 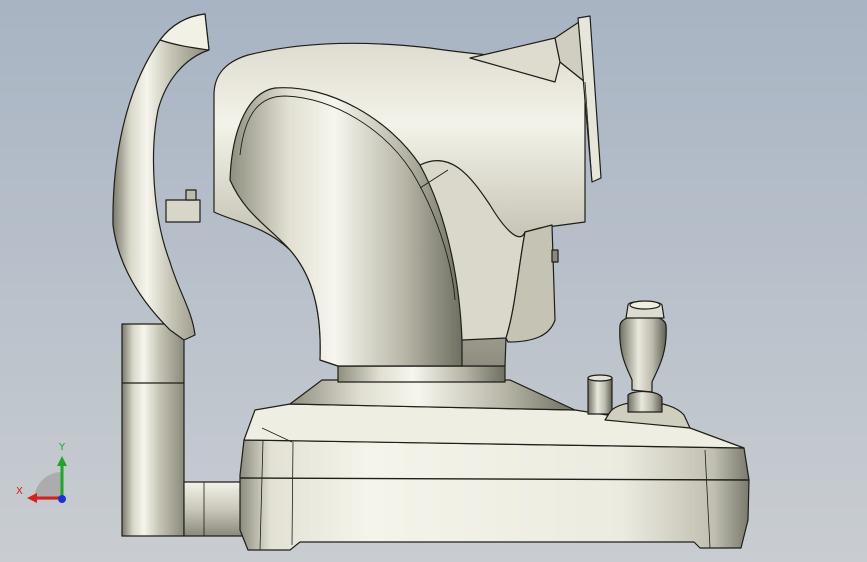 I want to click on z-axis-dot, so click(x=62, y=499).